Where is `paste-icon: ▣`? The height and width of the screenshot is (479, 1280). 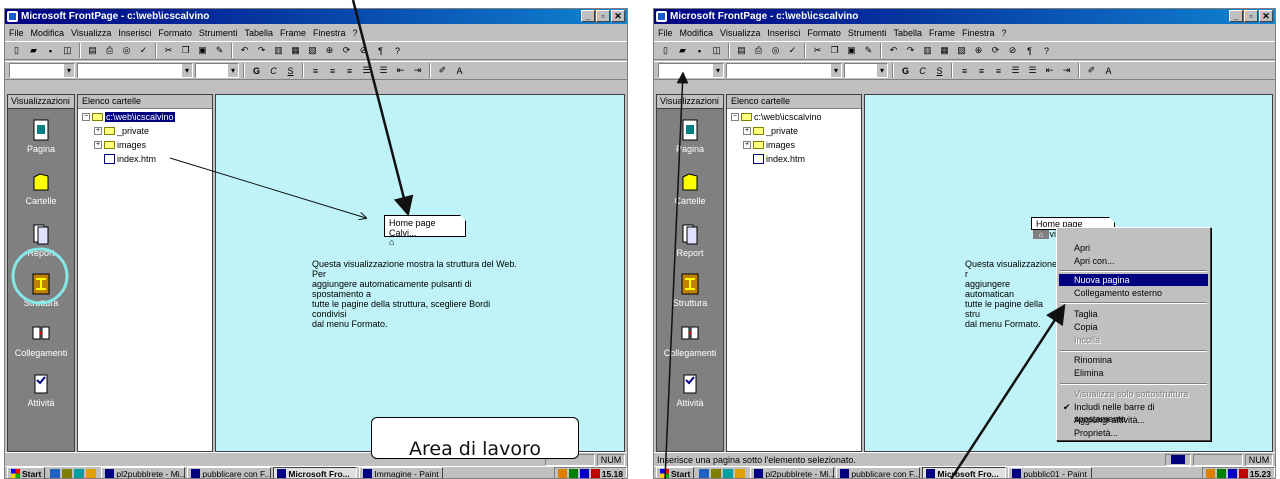
paste-icon: ▣ is located at coordinates (851, 50).